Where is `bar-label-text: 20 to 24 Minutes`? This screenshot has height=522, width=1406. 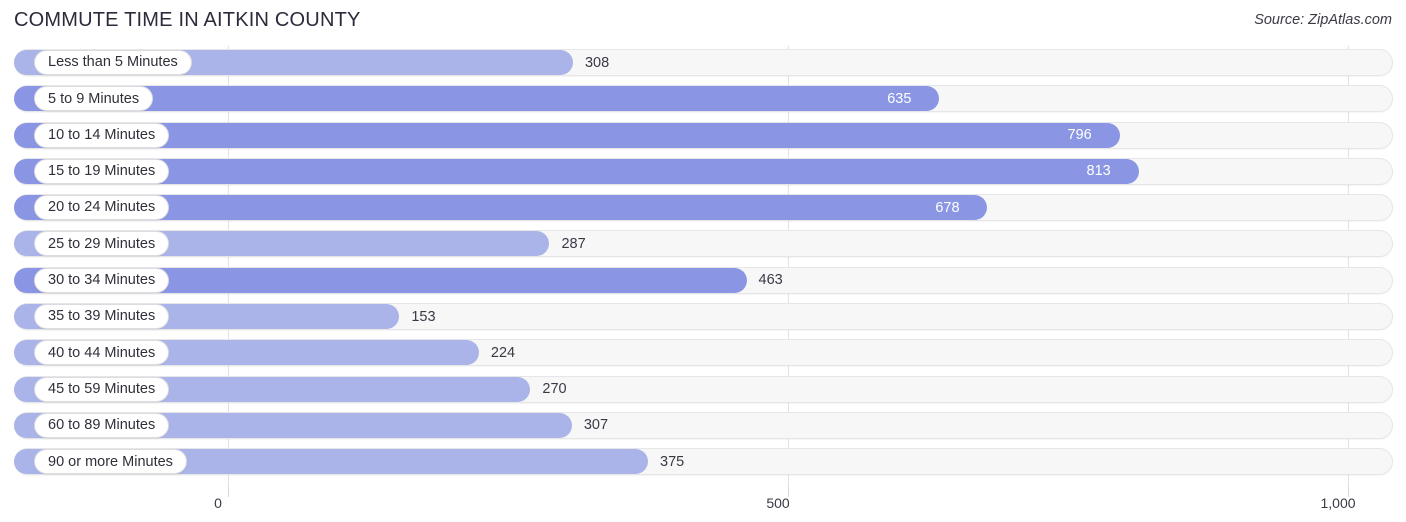 bar-label-text: 20 to 24 Minutes is located at coordinates (102, 207).